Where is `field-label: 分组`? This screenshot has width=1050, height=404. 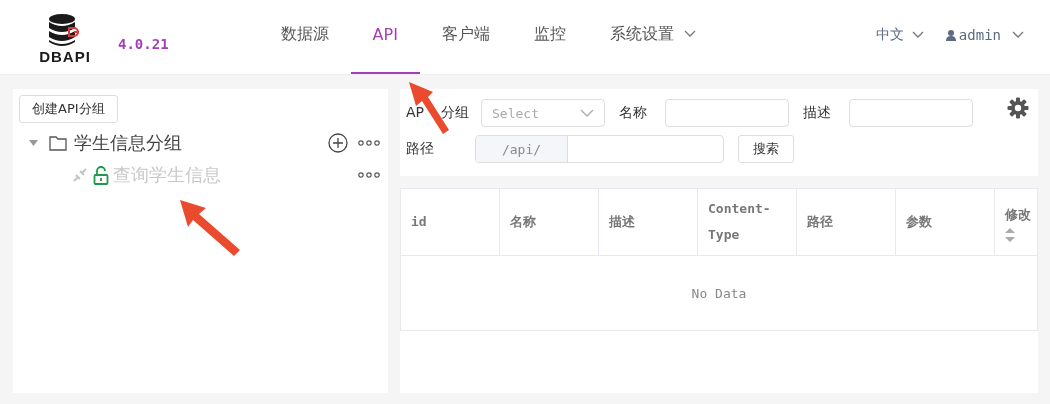
field-label: 分组 is located at coordinates (455, 113).